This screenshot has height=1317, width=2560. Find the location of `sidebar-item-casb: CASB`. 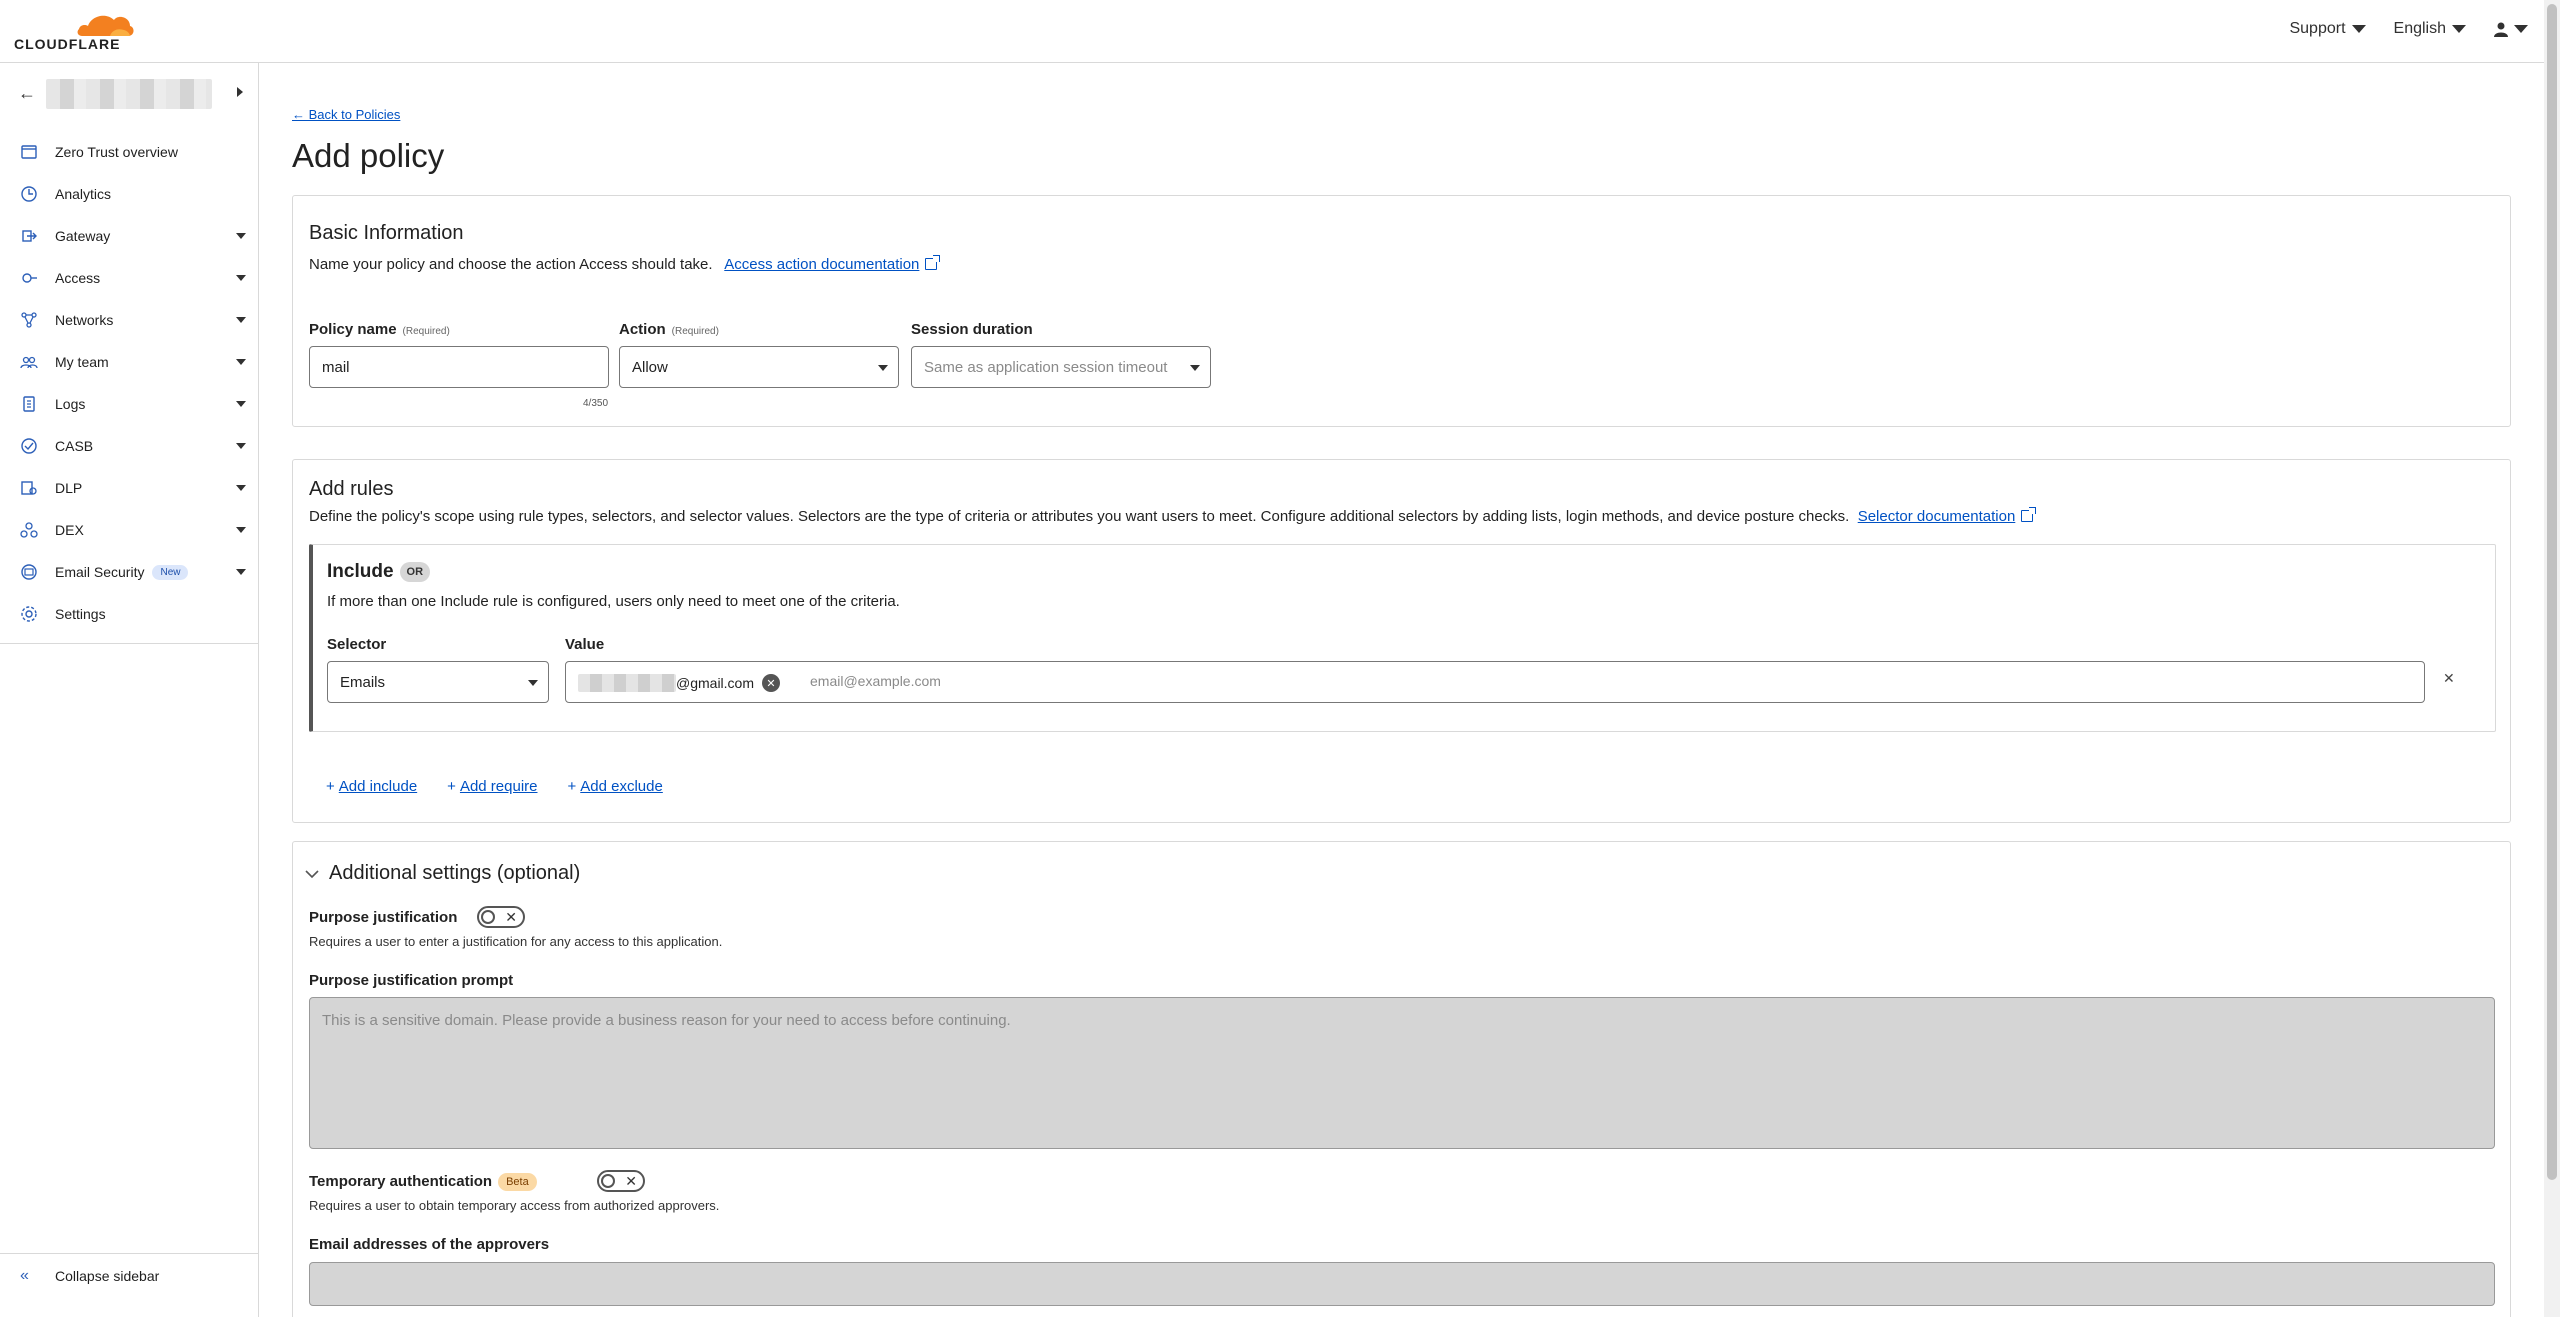

sidebar-item-casb: CASB is located at coordinates (129, 446).